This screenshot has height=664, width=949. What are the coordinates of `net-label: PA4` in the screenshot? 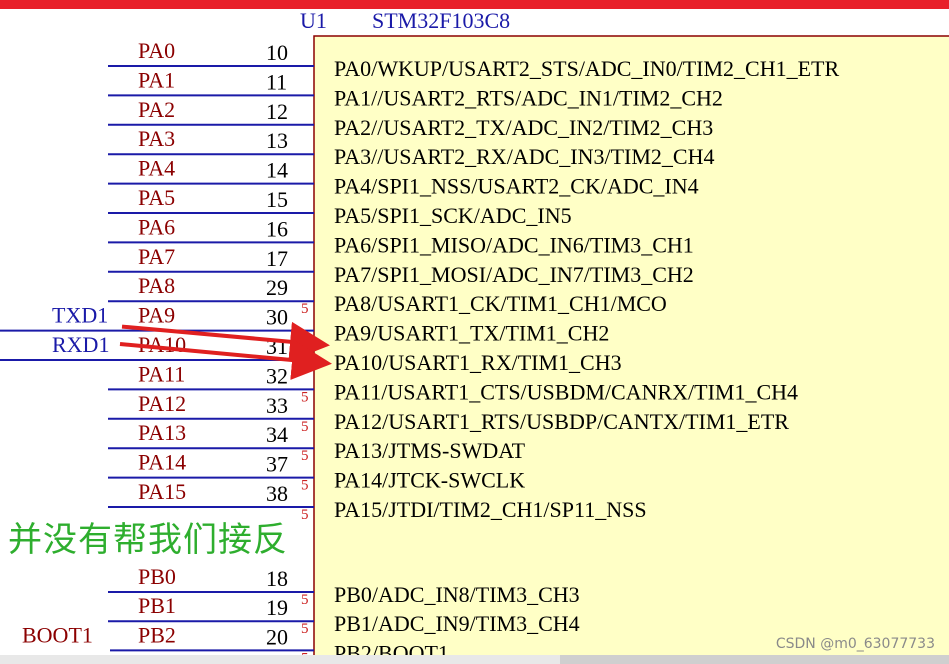 It's located at (156, 168).